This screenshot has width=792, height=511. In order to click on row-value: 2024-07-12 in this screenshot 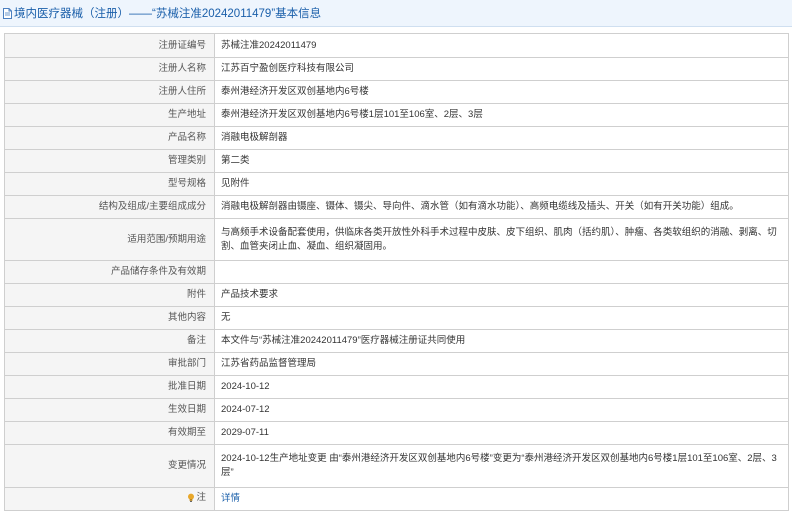, I will do `click(501, 410)`.